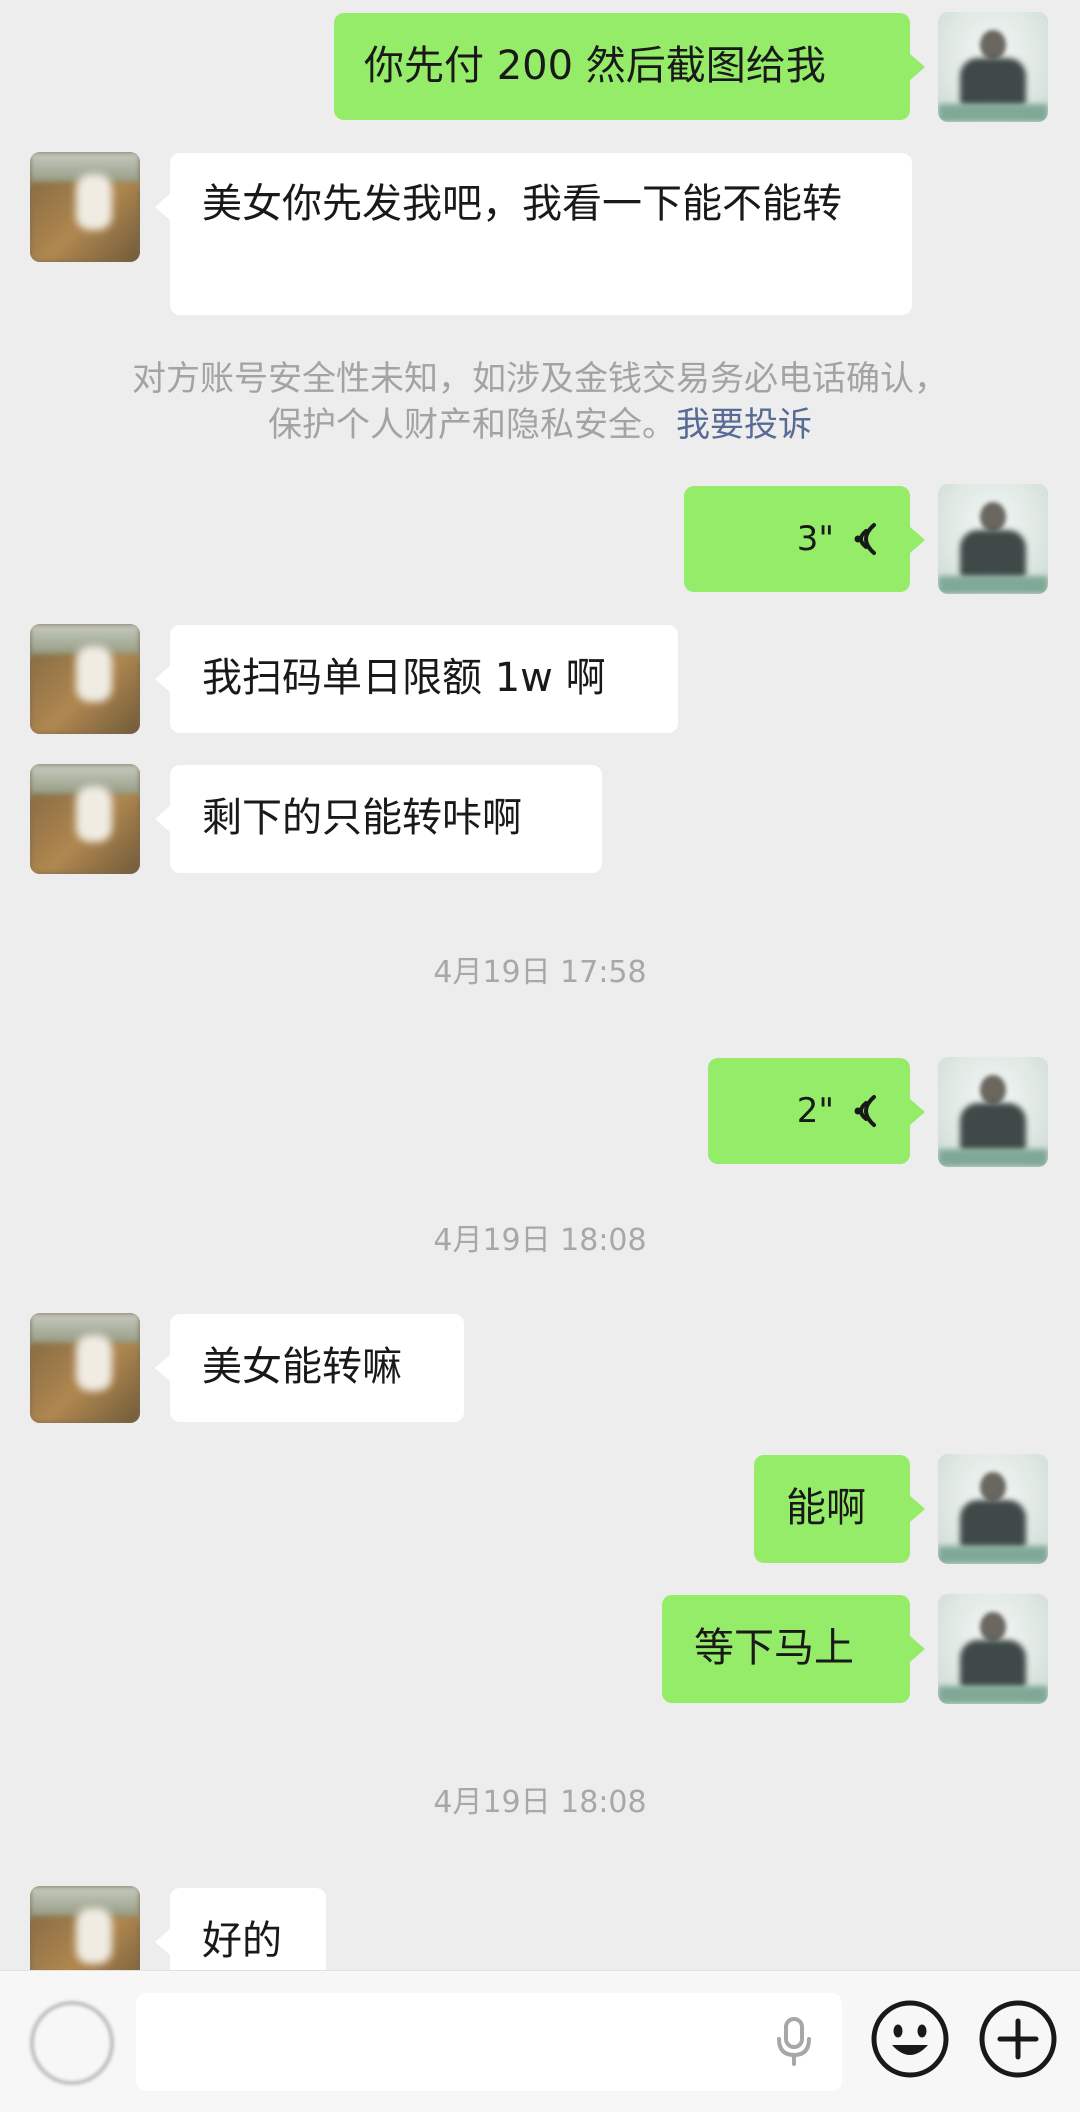 Image resolution: width=1080 pixels, height=2112 pixels. I want to click on voice-toggle-icon, so click(72, 2043).